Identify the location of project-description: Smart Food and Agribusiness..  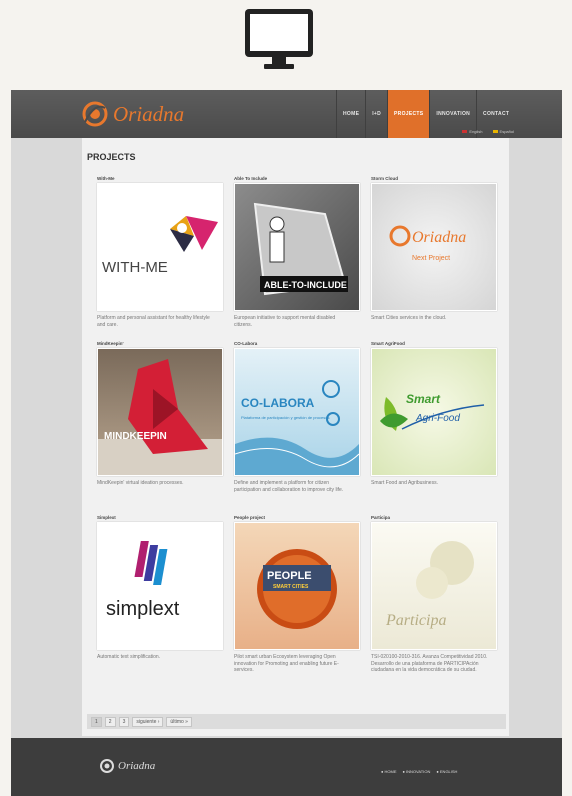
(404, 483).